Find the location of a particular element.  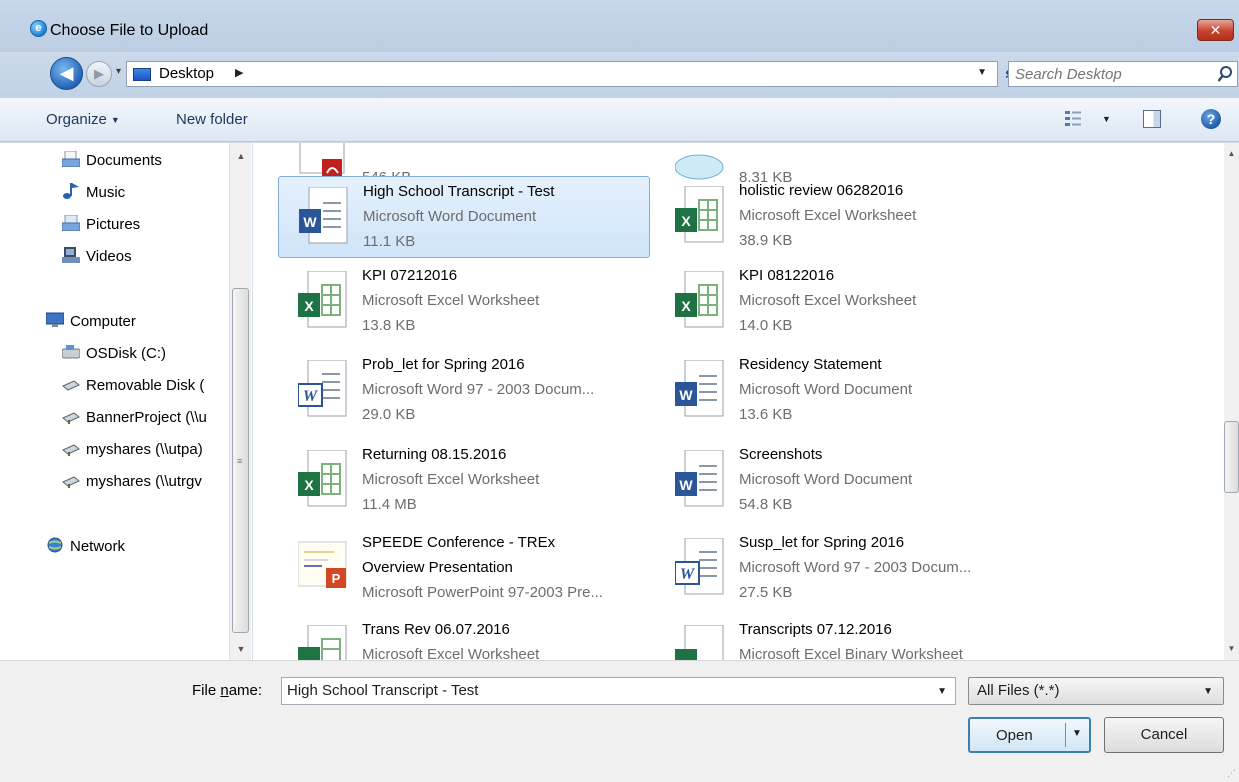

scroll-thumb: ≡ is located at coordinates (240, 460).